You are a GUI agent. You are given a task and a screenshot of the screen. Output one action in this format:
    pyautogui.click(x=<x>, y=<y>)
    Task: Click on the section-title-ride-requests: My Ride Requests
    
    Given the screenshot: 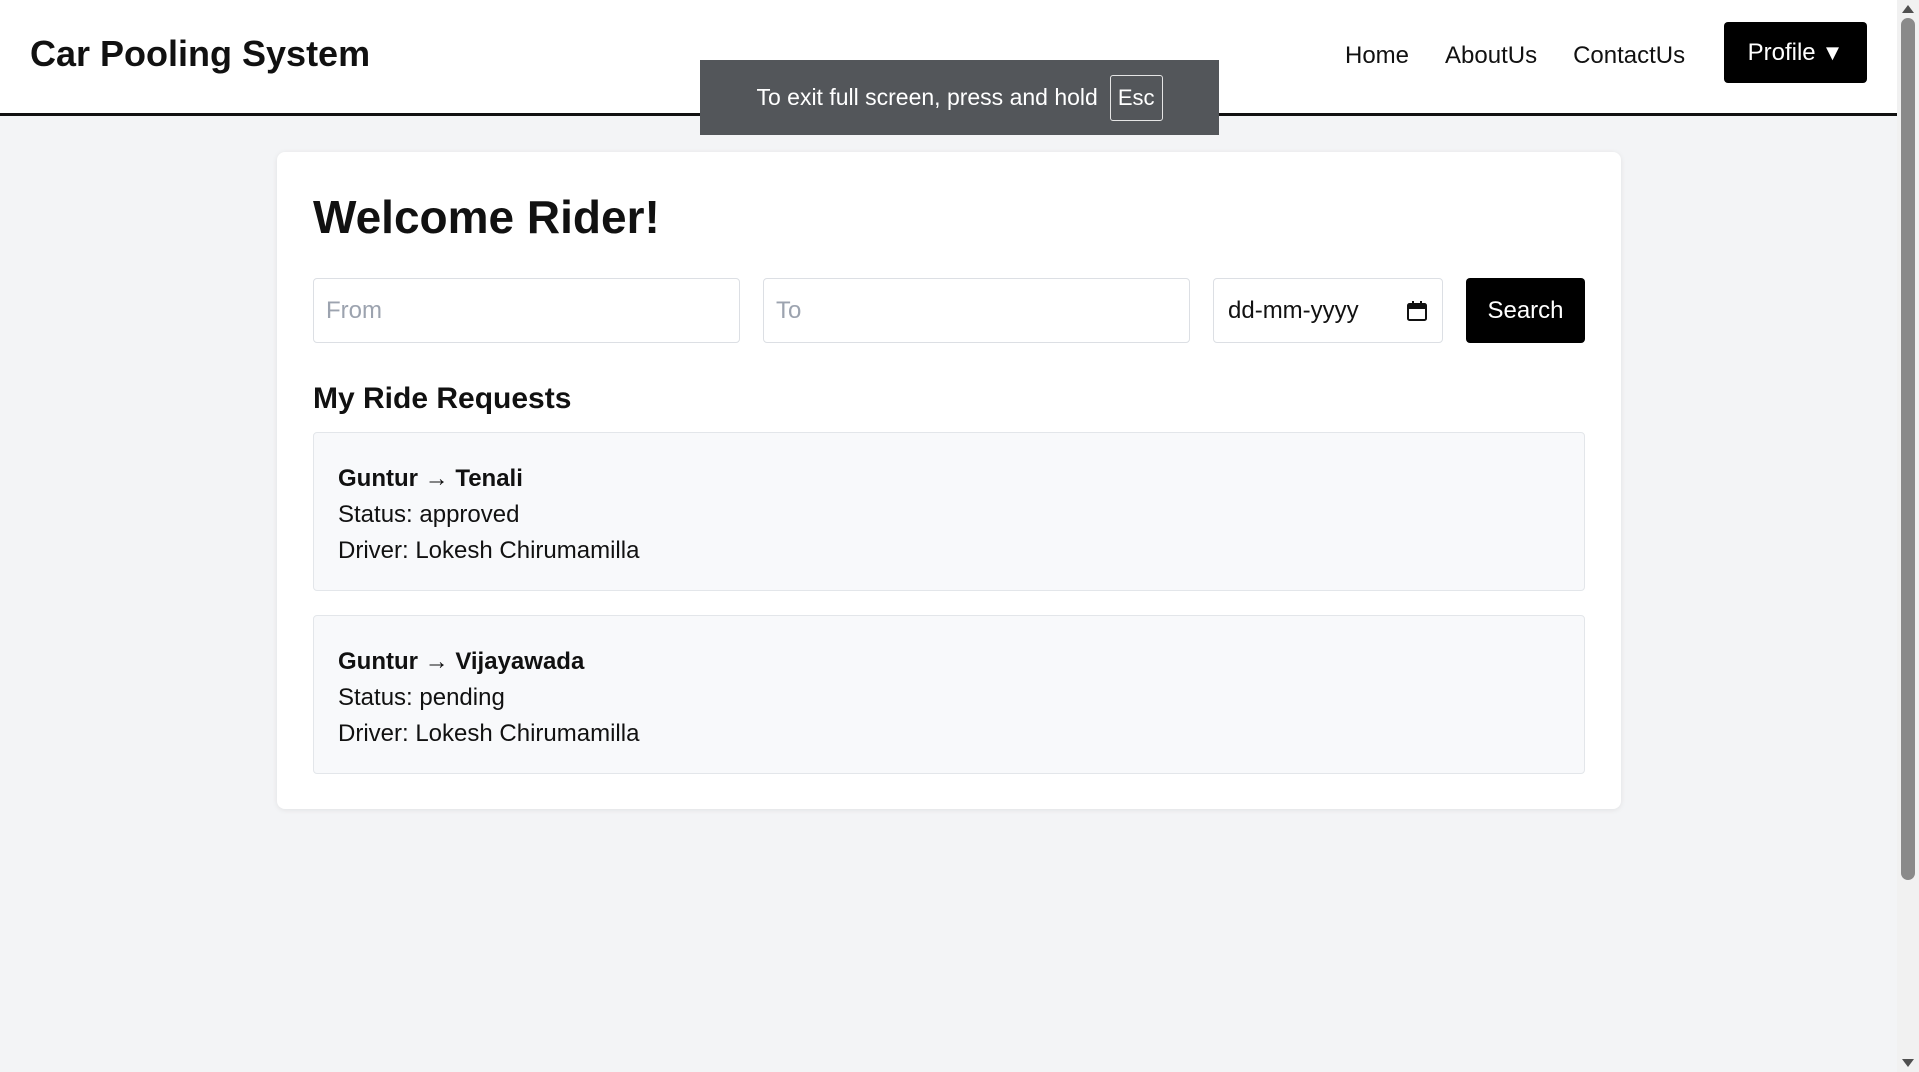 What is the action you would take?
    pyautogui.click(x=442, y=398)
    